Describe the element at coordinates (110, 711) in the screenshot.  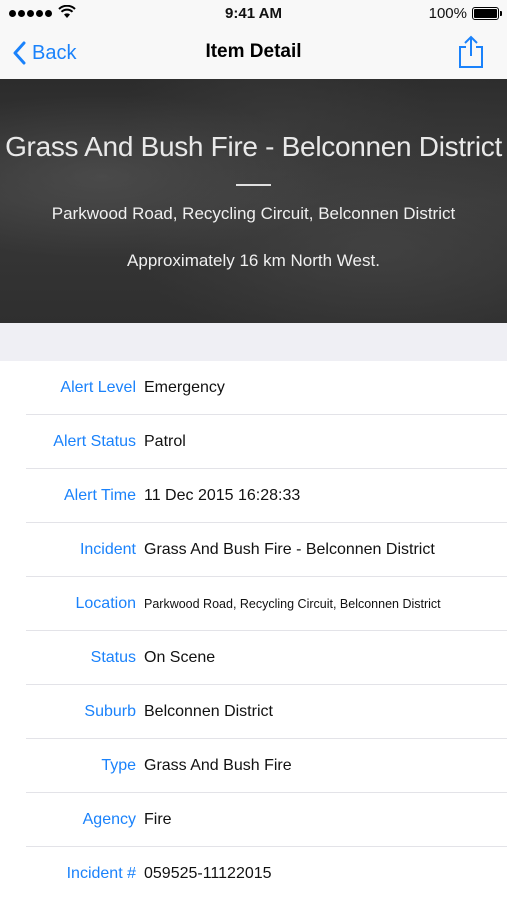
I see `detail-label: Suburb` at that location.